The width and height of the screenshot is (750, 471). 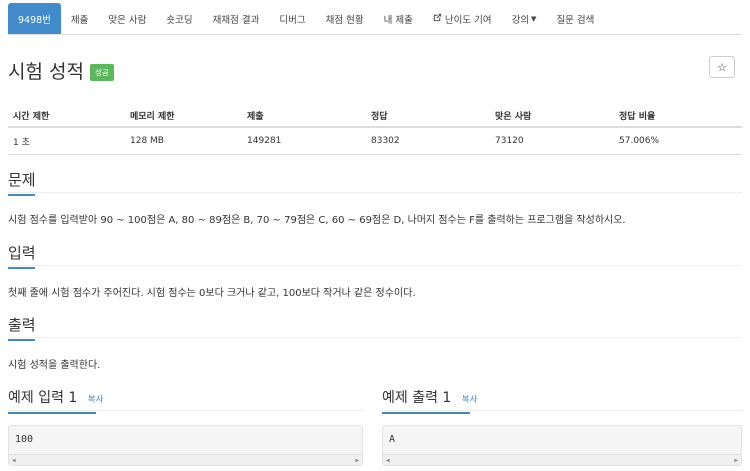 I want to click on value-solved-users: 73120, so click(x=552, y=141).